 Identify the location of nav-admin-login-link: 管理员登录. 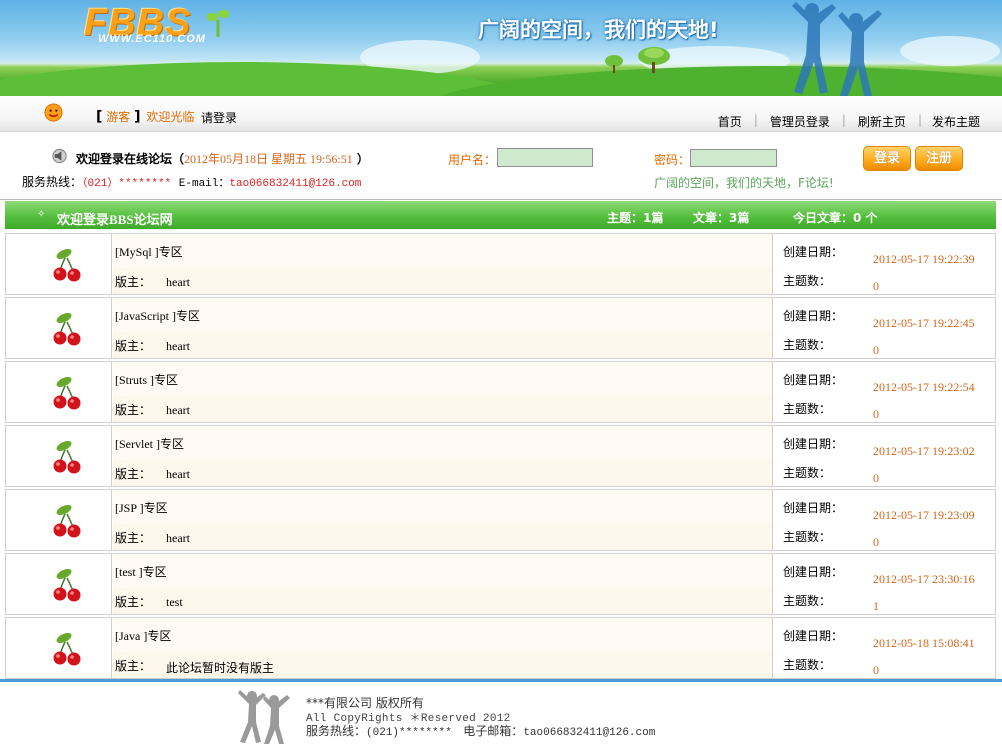
(800, 121).